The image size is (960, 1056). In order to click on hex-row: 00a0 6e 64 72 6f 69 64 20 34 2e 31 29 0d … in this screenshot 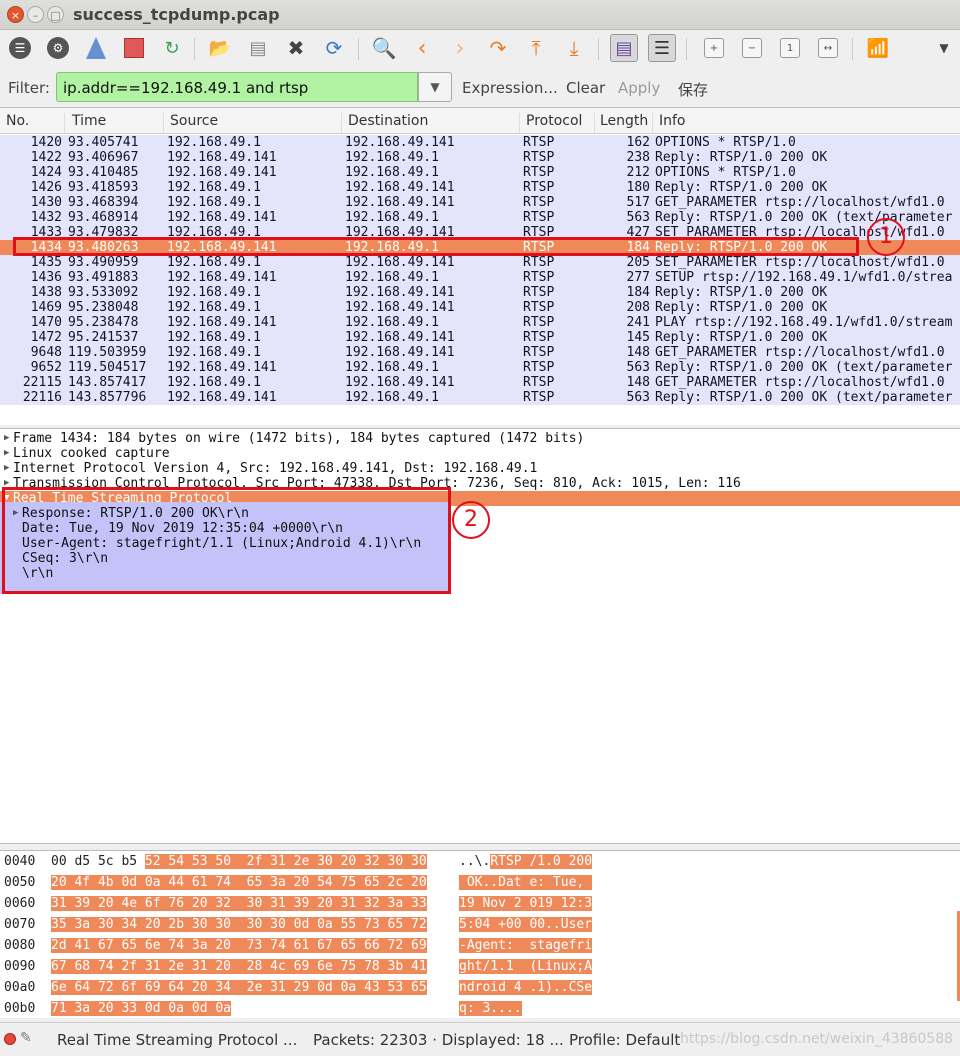, I will do `click(480, 987)`.